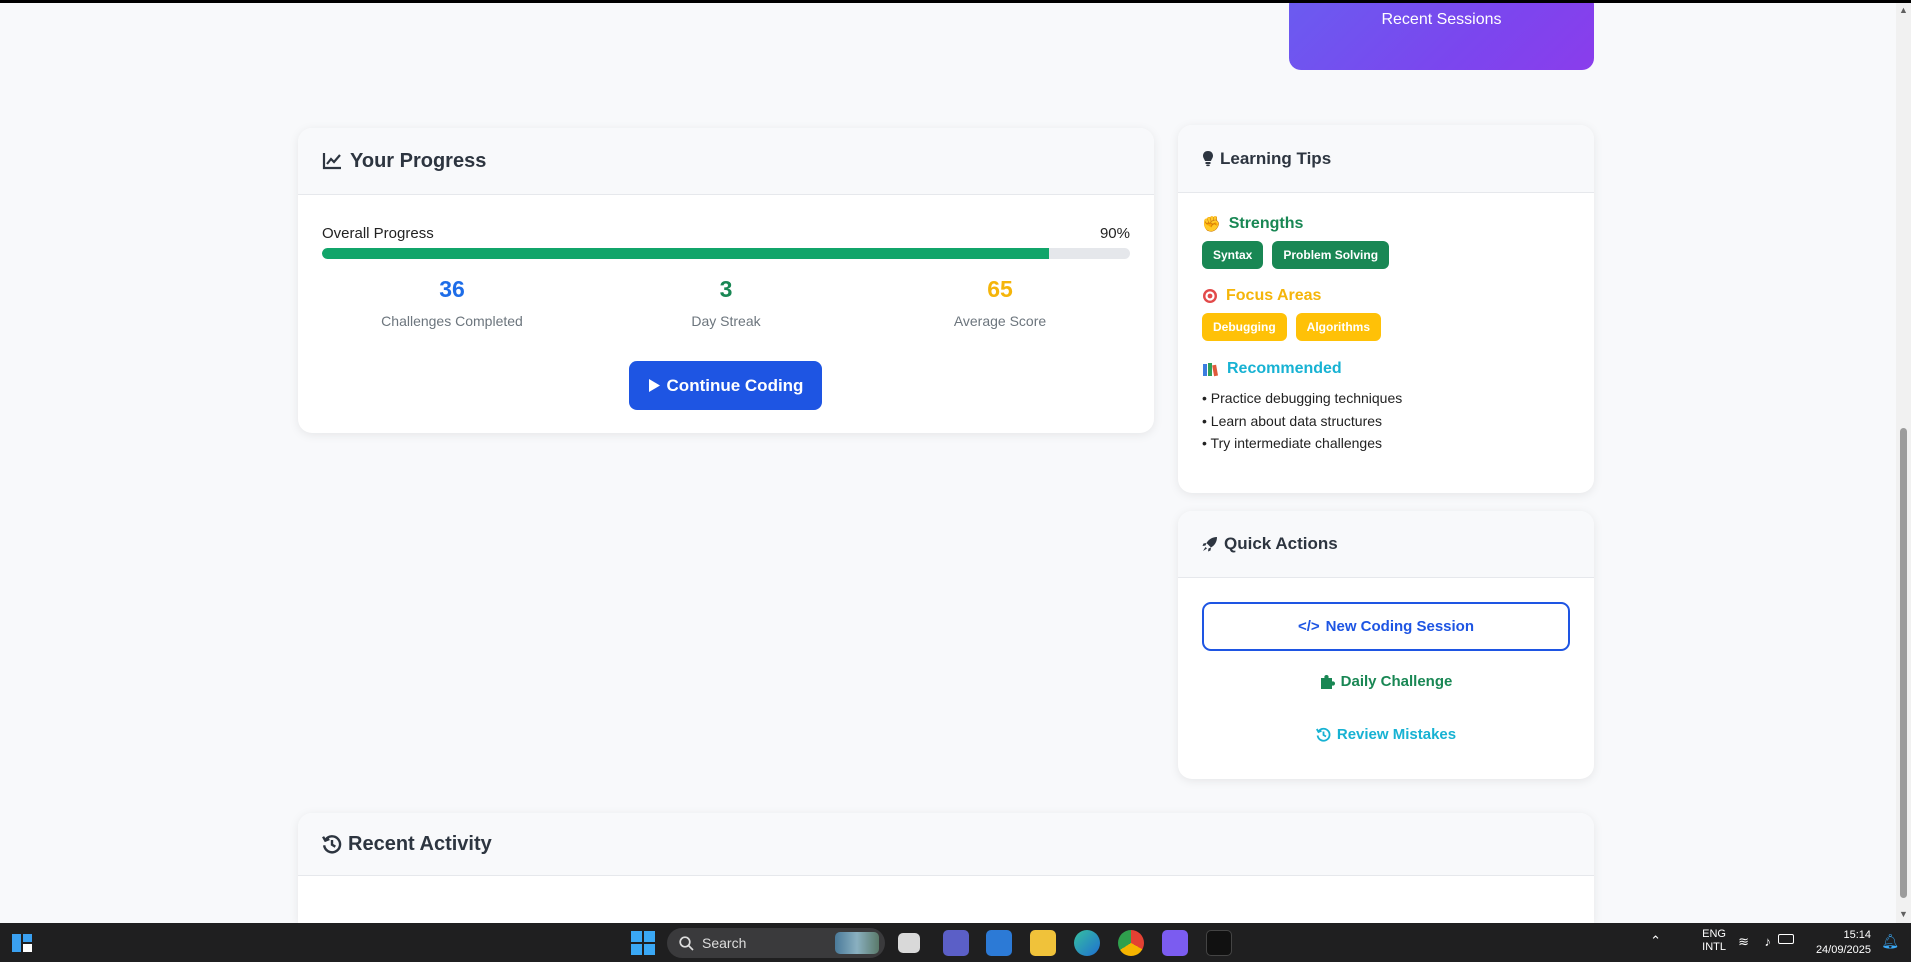  I want to click on new-coding-session-label: New Coding Session, so click(1400, 626).